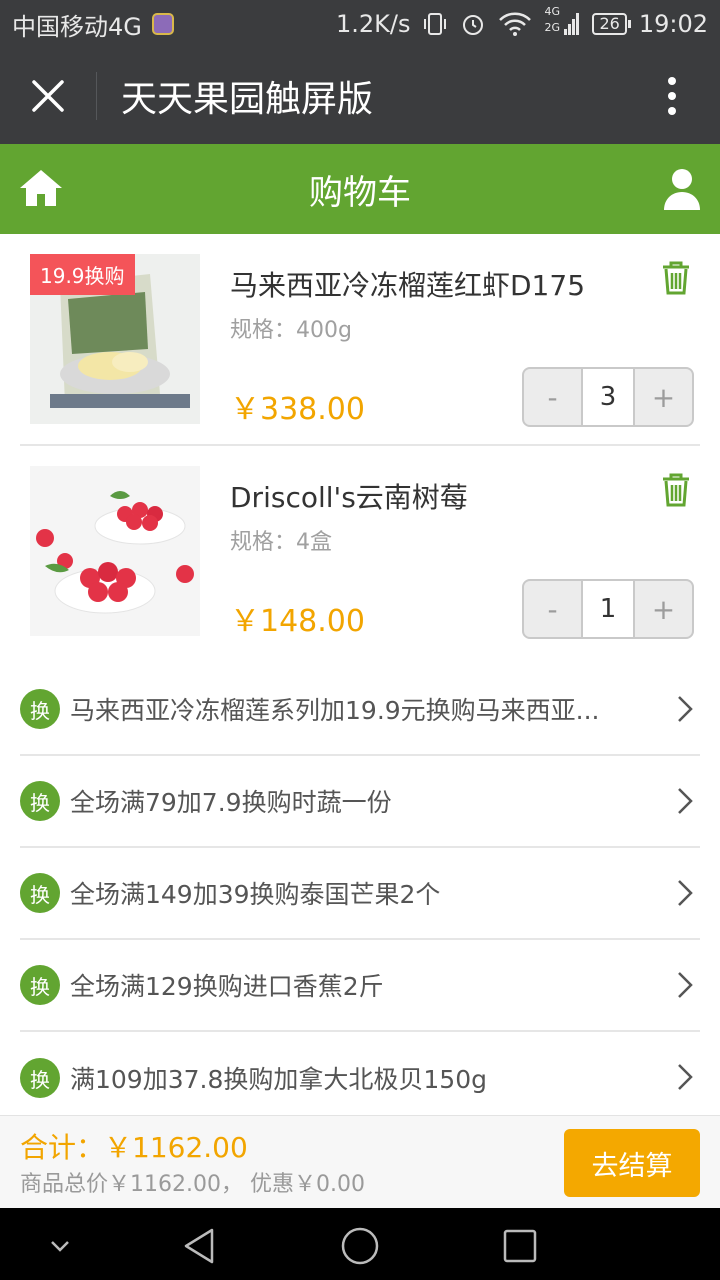  I want to click on notification-app-icon, so click(162, 24).